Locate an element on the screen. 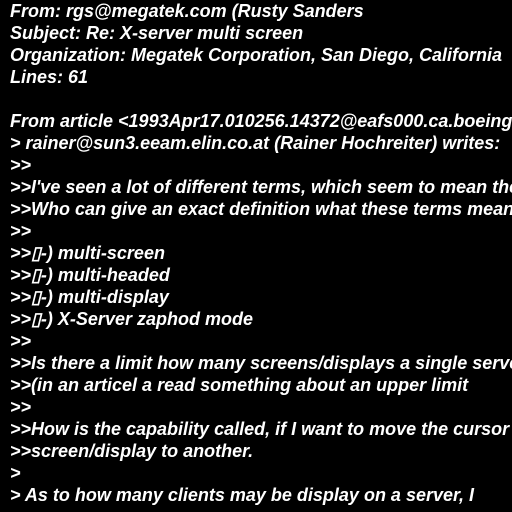 This screenshot has height=512, width=512. header-subject-line: Subject: Re: X-server multi screen is located at coordinates (157, 33).